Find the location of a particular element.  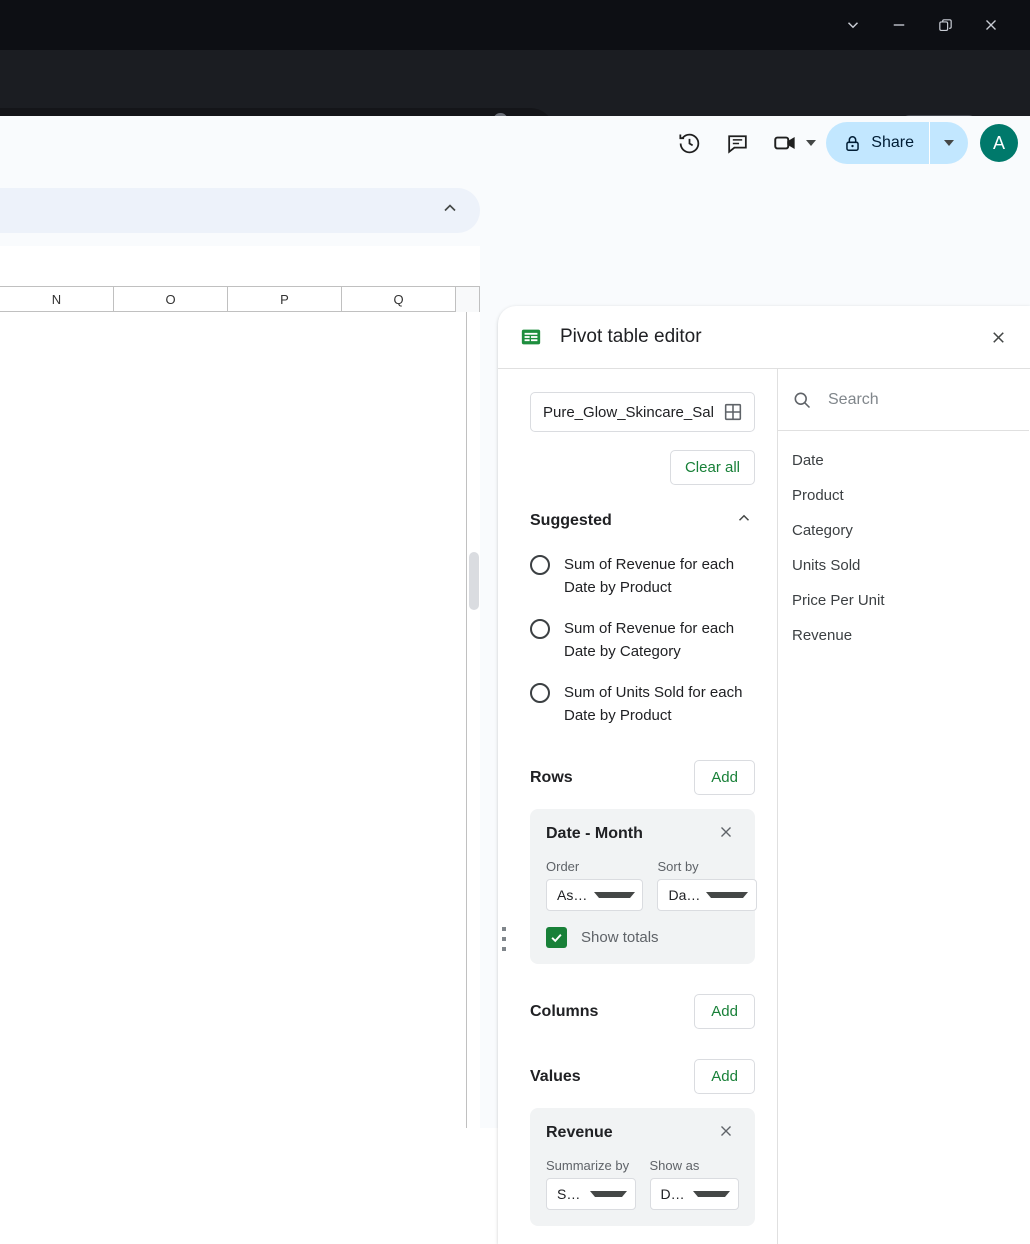

data-range-row: Pure_Glow_Skincare_Sal is located at coordinates (642, 400).